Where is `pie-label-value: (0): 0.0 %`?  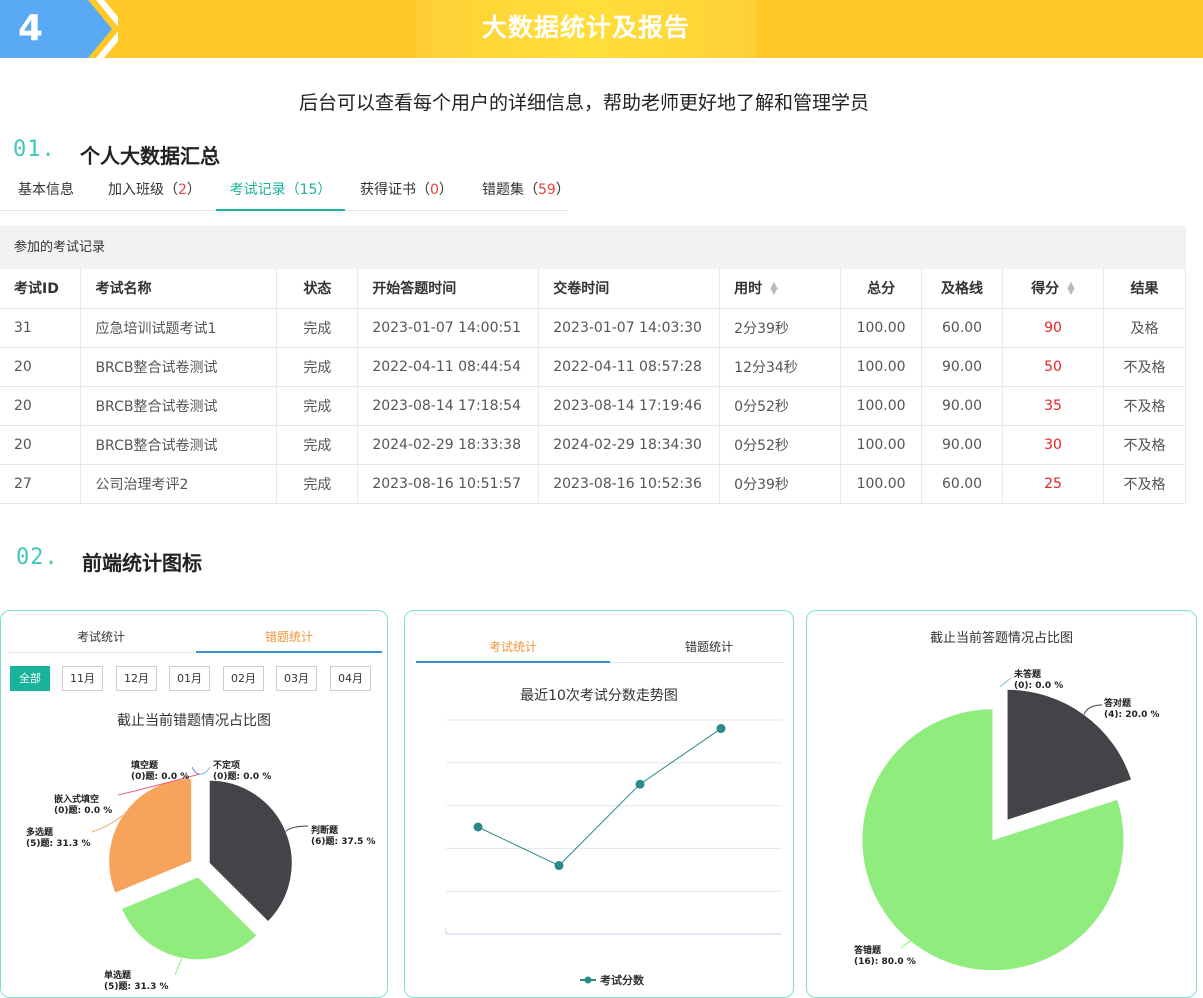 pie-label-value: (0): 0.0 % is located at coordinates (1038, 686).